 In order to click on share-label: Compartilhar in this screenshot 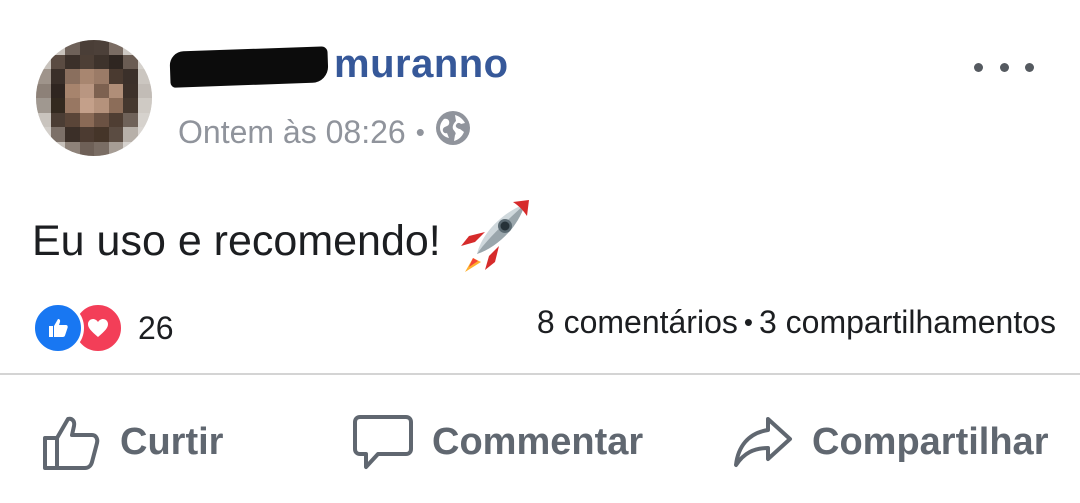, I will do `click(930, 441)`.